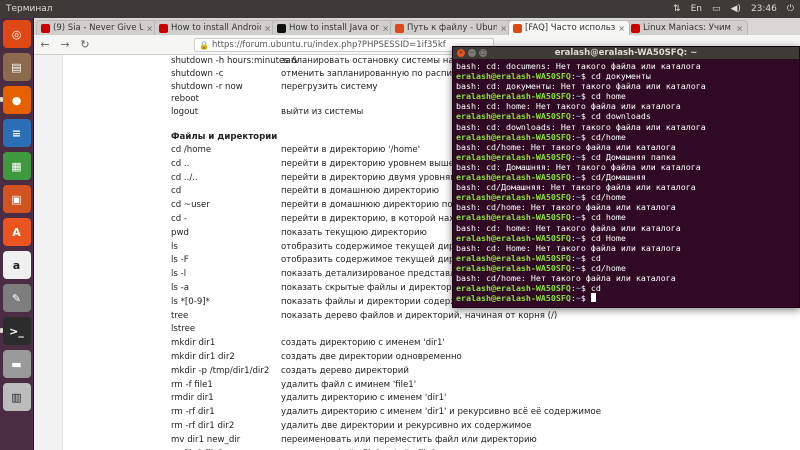 Image resolution: width=800 pixels, height=450 pixels. What do you see at coordinates (16, 364) in the screenshot?
I see `disk-icon: ▬` at bounding box center [16, 364].